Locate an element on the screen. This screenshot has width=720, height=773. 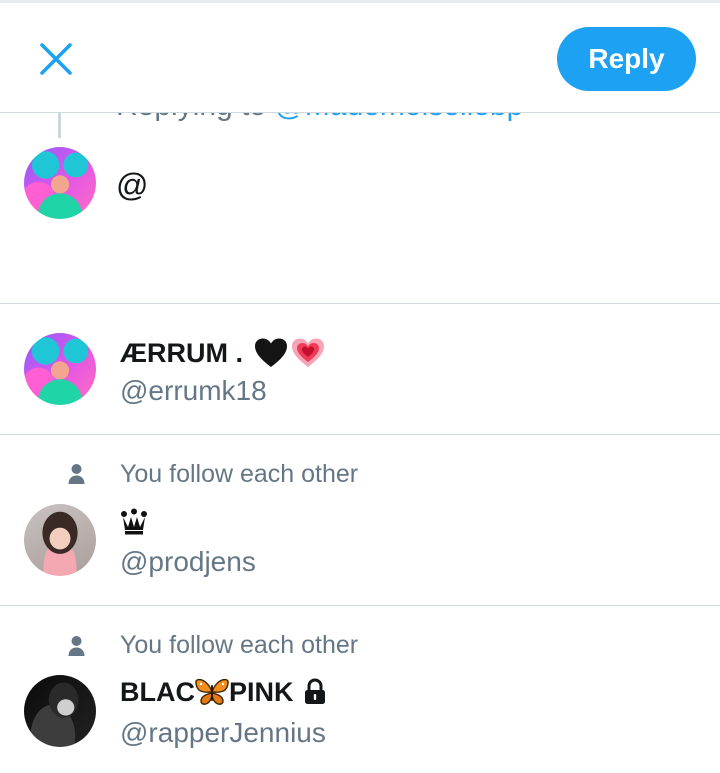
butterfly-icon is located at coordinates (212, 691).